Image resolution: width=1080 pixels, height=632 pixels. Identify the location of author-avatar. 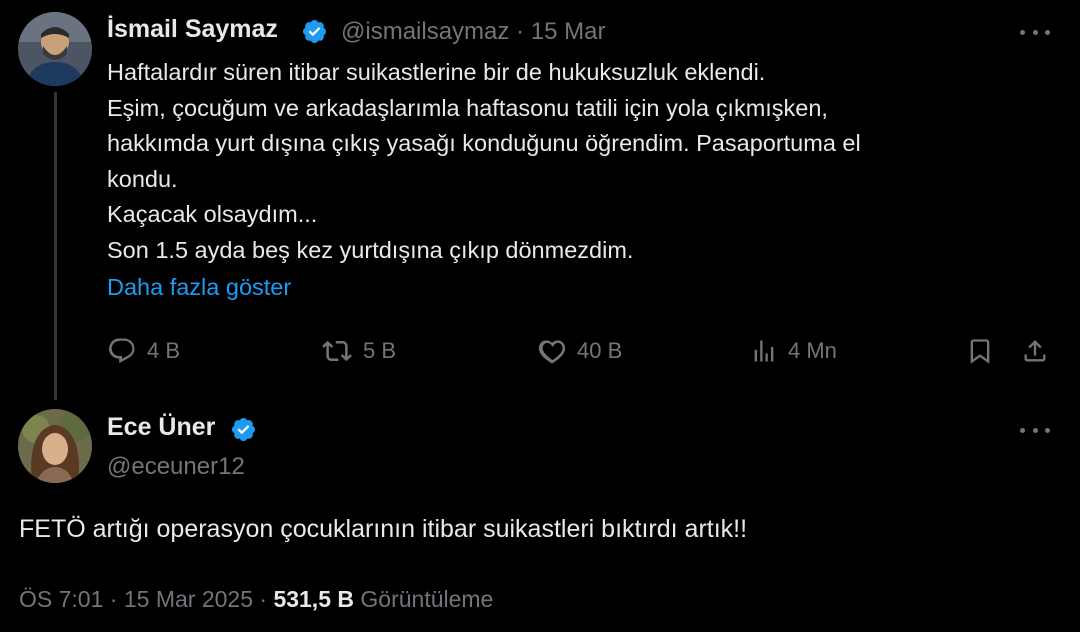
(55, 49).